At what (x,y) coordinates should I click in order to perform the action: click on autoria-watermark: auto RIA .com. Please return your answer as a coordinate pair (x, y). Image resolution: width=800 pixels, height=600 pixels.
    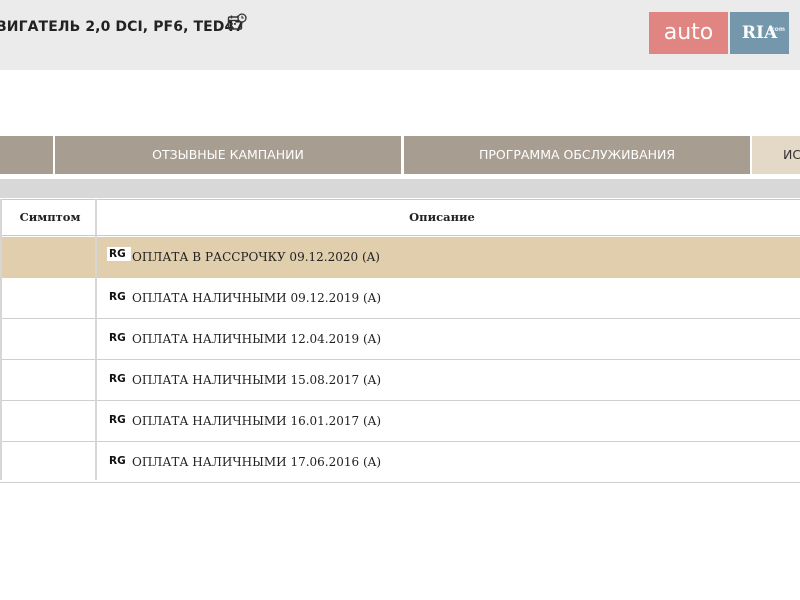
    Looking at the image, I should click on (719, 33).